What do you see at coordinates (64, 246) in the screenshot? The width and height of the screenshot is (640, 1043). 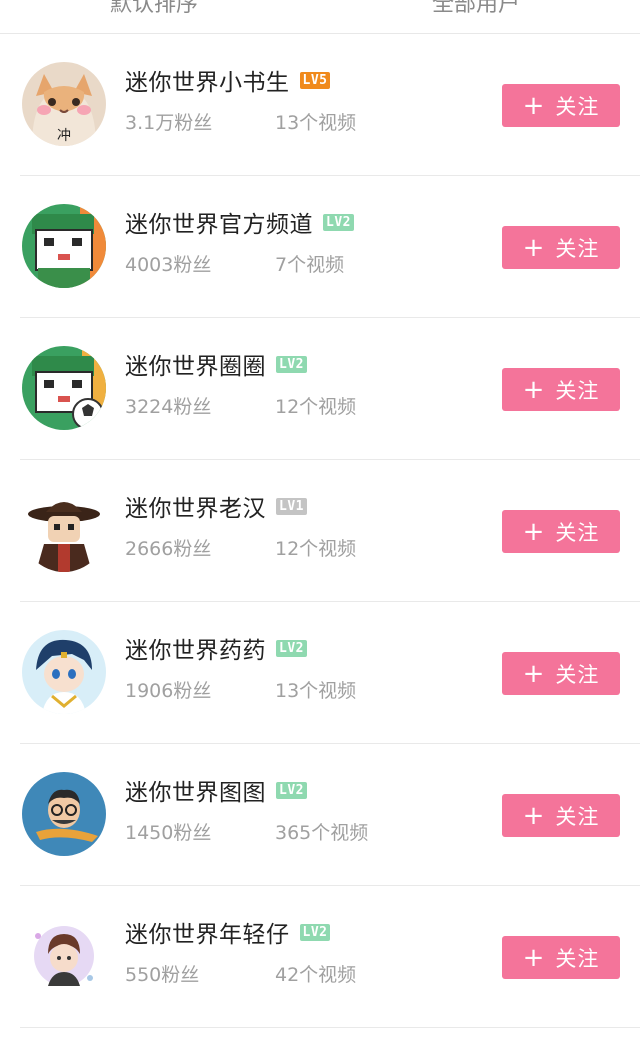 I see `avatar-block-character` at bounding box center [64, 246].